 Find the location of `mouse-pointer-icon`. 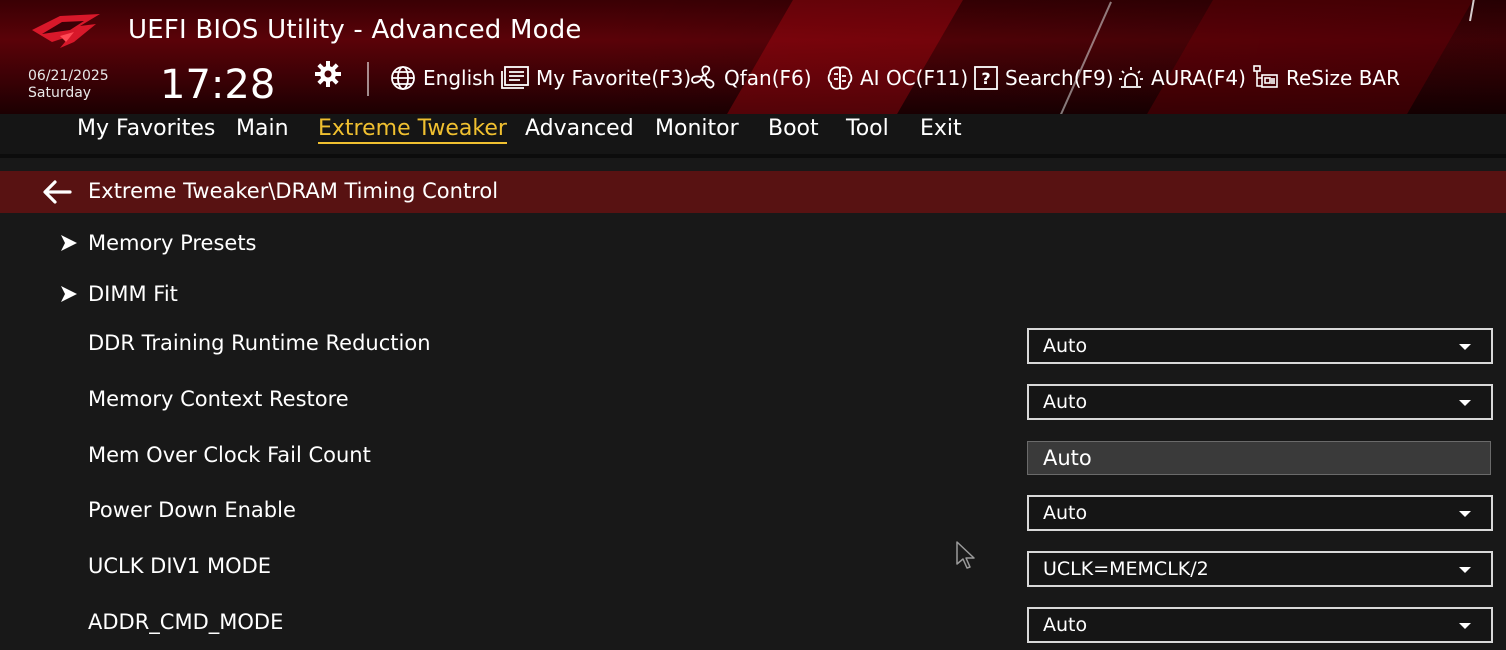

mouse-pointer-icon is located at coordinates (965, 555).